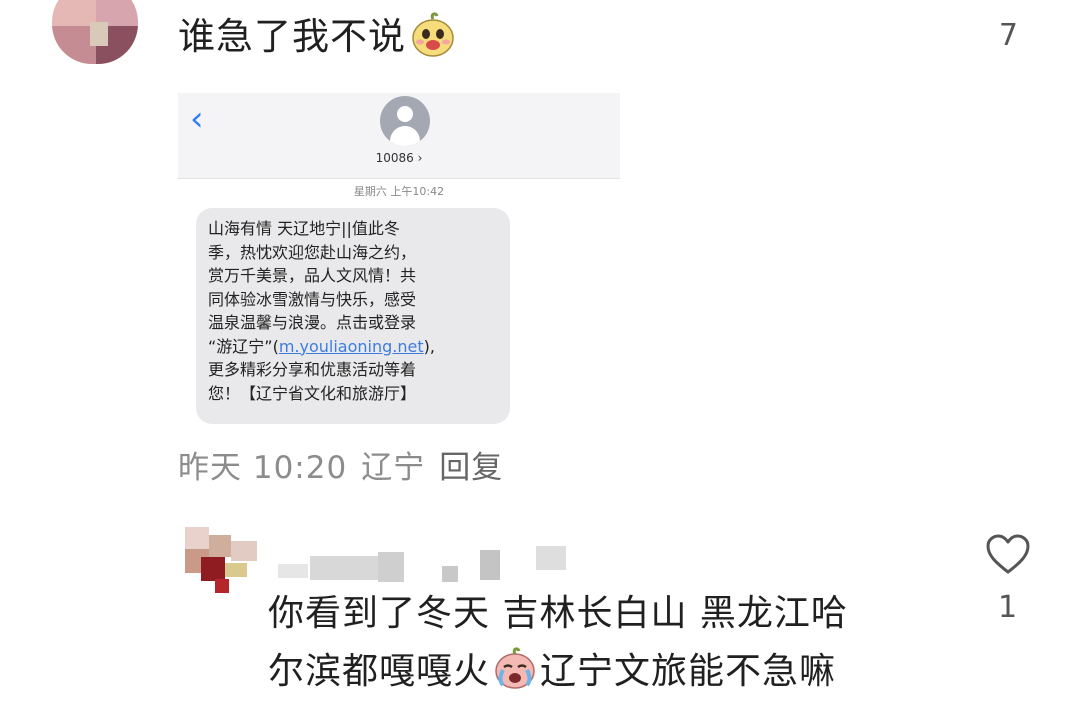 The height and width of the screenshot is (721, 1080). I want to click on reply-text: 你看到了冬天 吉林长白山 黑龙江哈 尔滨都嘎嘎火 辽宁文旅能不急嘛, so click(558, 647).